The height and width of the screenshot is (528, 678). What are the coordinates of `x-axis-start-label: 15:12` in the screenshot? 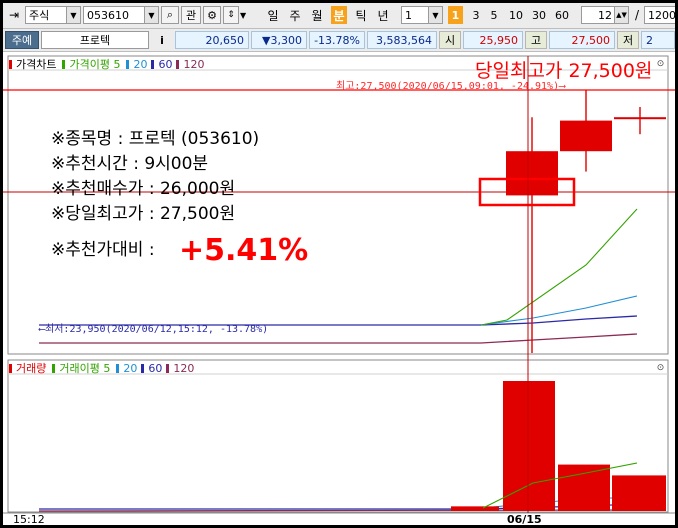 It's located at (29, 519).